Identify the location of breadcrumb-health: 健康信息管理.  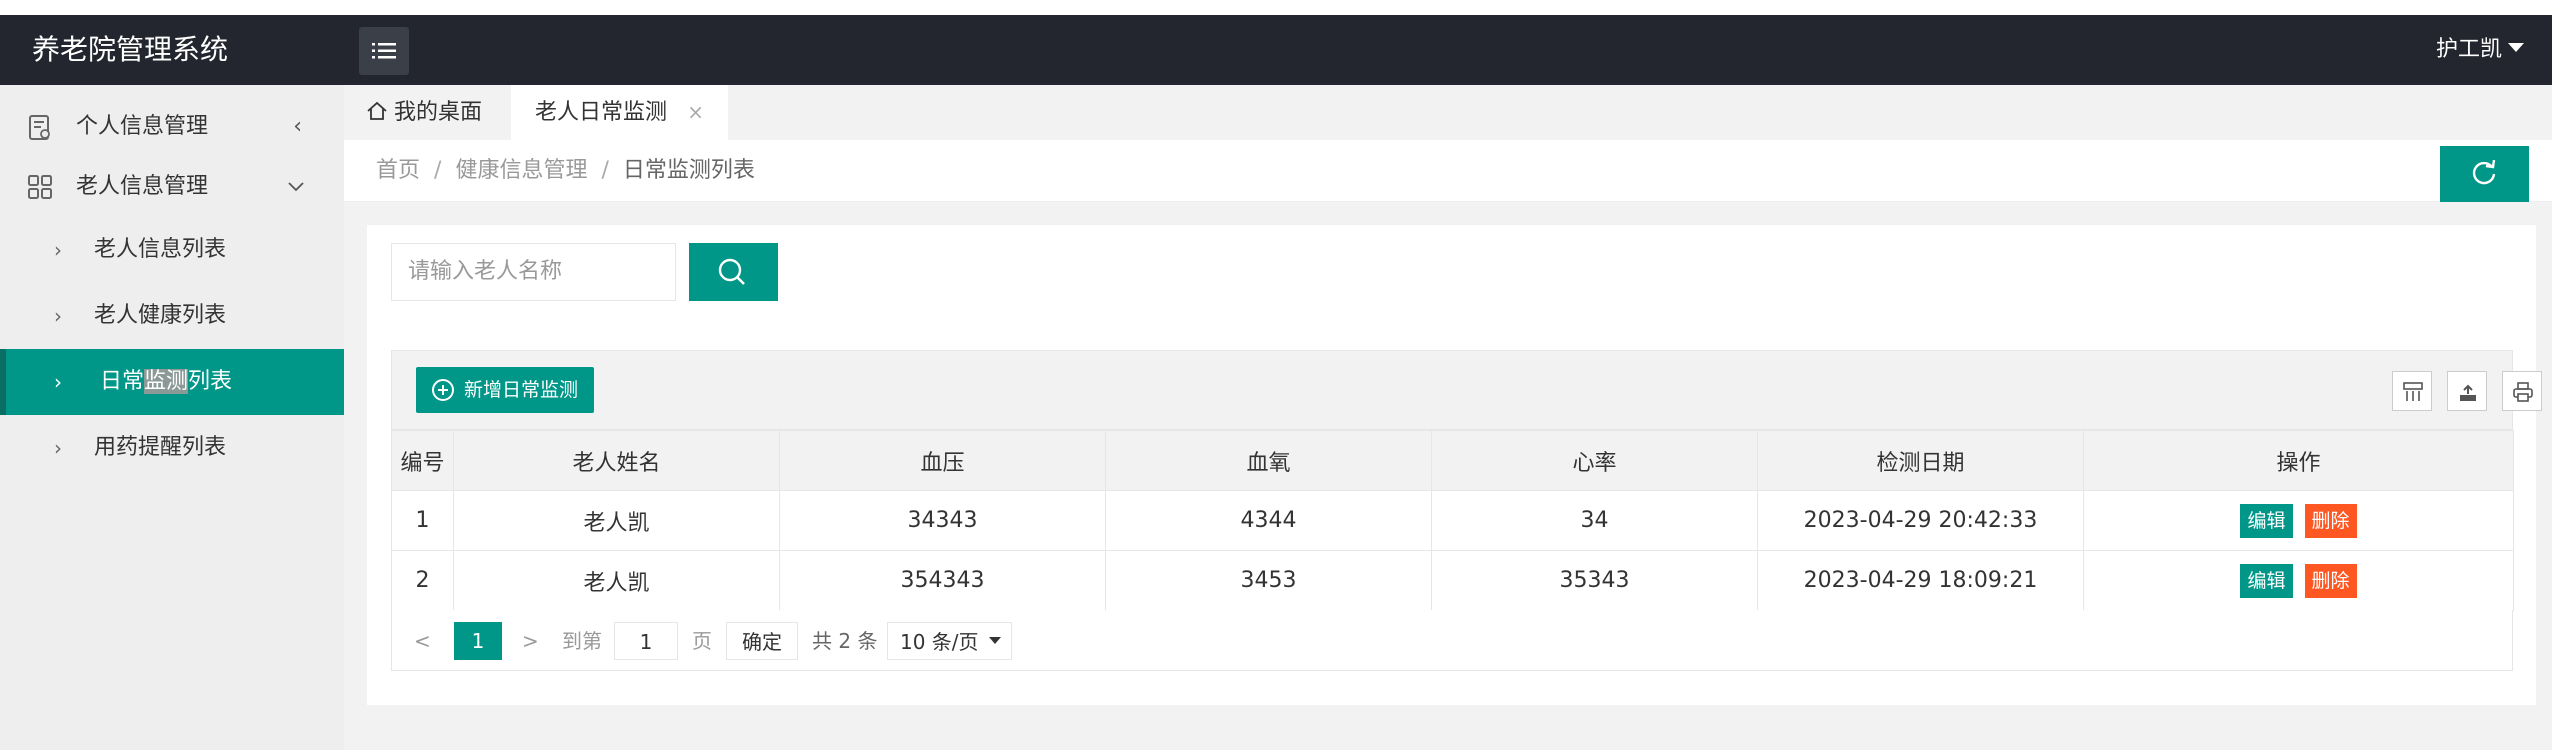
(521, 170).